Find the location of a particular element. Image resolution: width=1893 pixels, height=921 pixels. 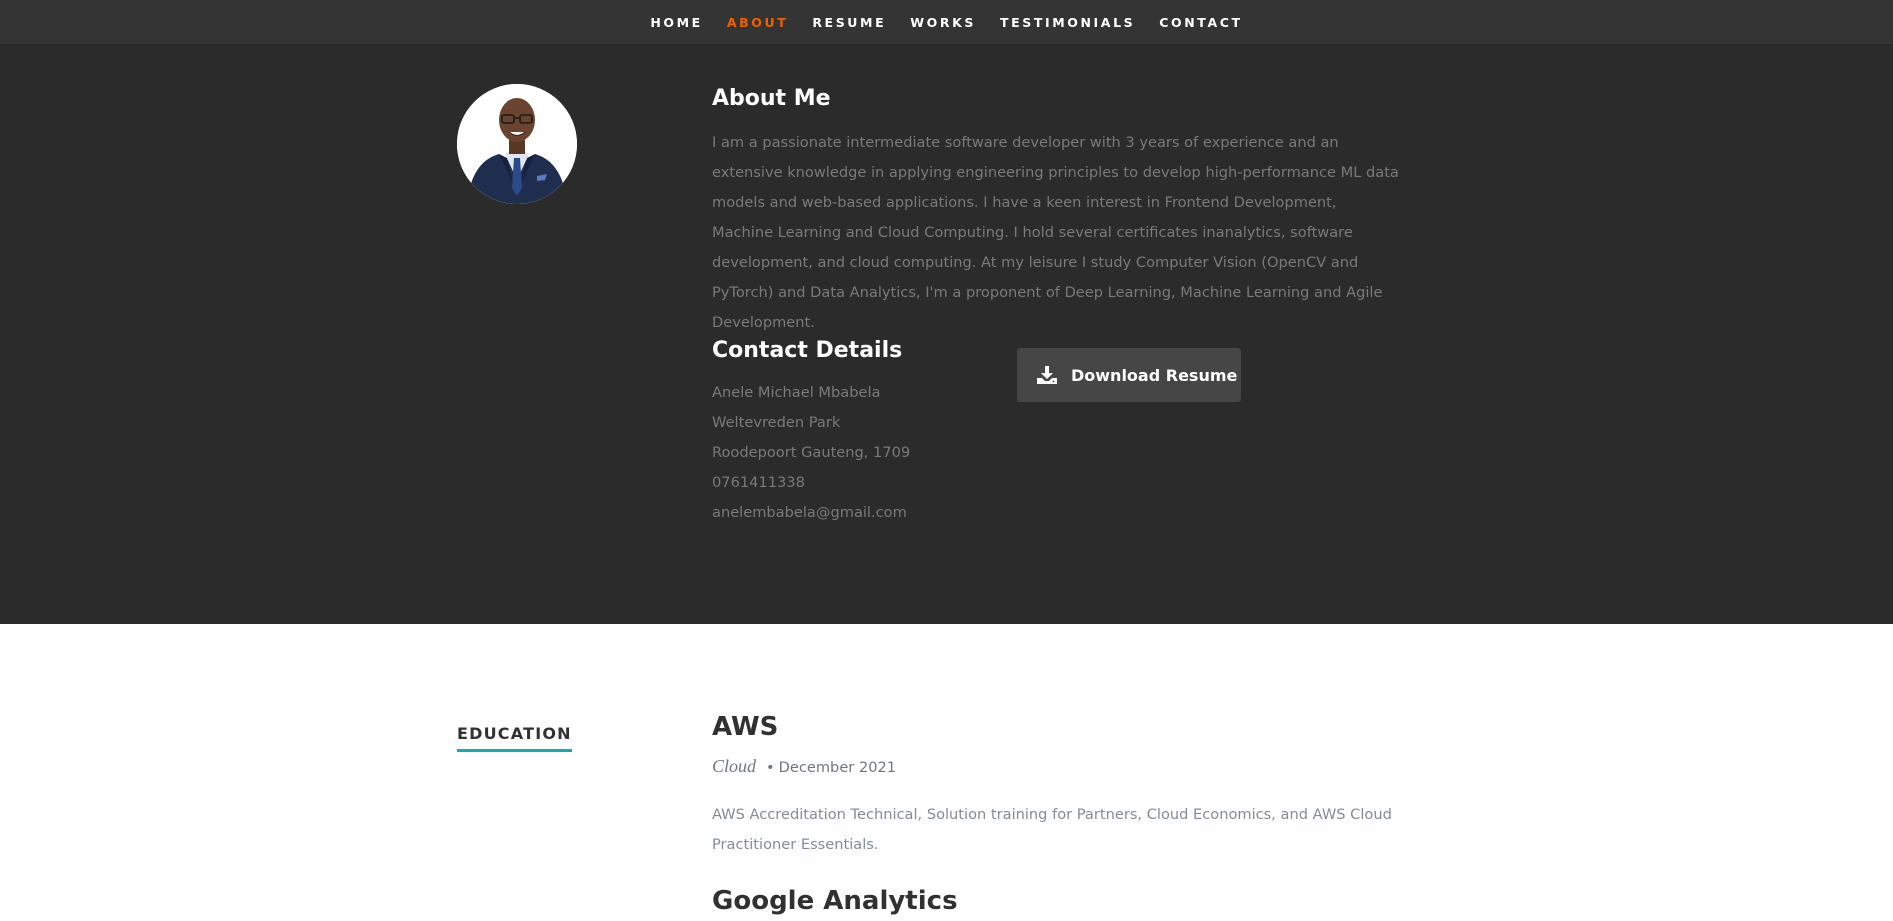

nav-resume: RESUME is located at coordinates (849, 22).